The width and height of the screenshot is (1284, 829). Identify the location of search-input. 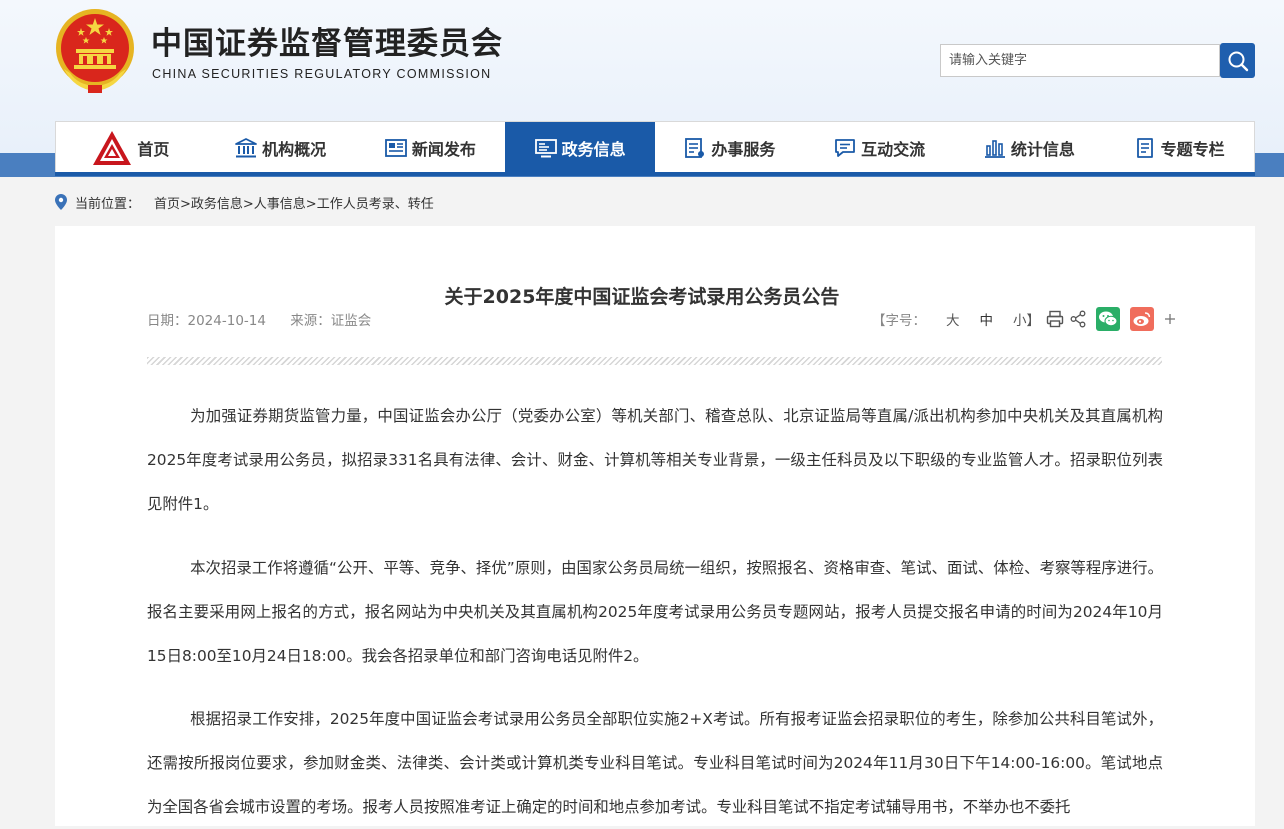
(1080, 60).